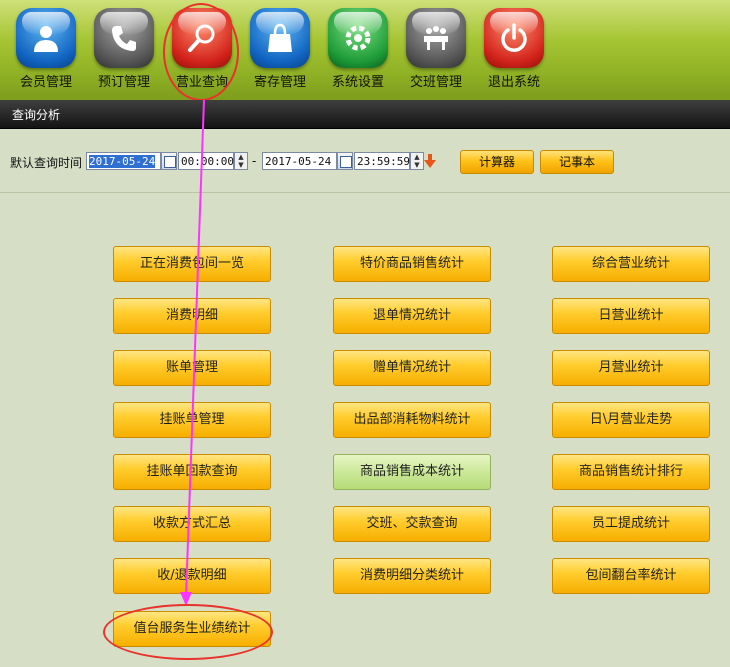 This screenshot has width=730, height=667. I want to click on nav-storage-label: 寄存管理, so click(279, 82).